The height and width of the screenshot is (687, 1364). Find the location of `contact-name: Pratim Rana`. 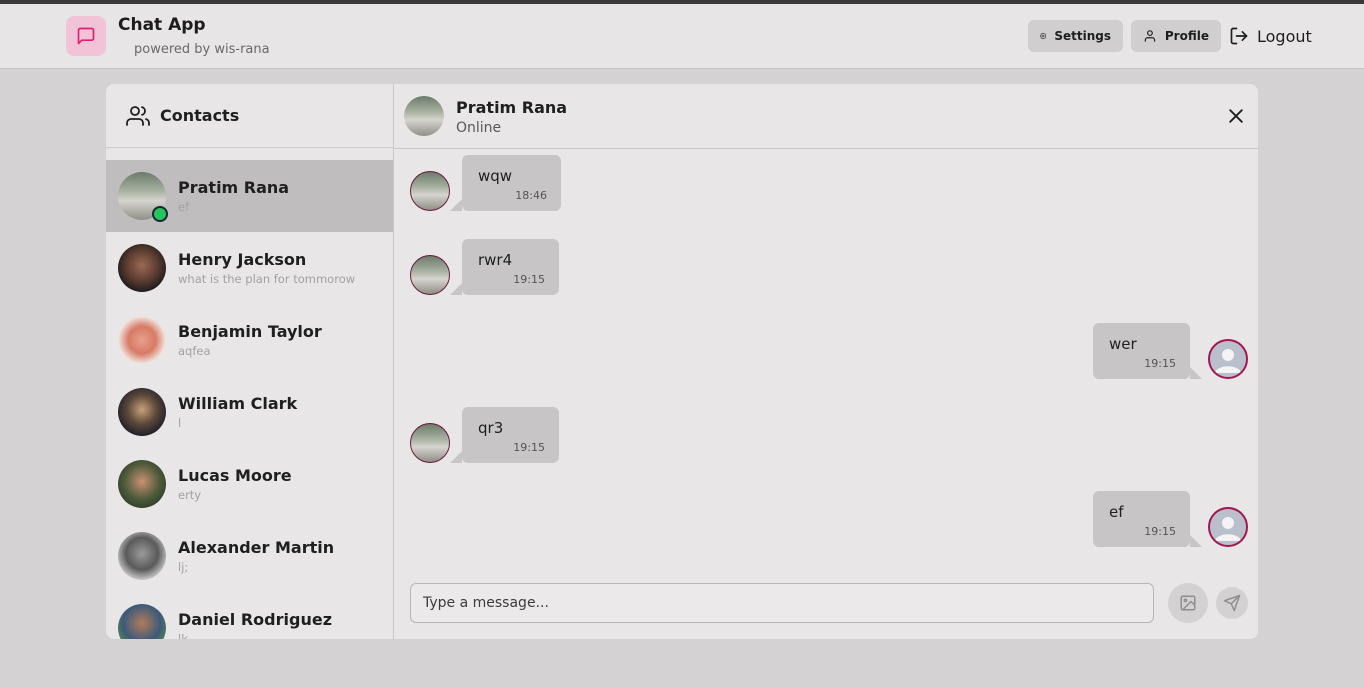

contact-name: Pratim Rana is located at coordinates (234, 187).